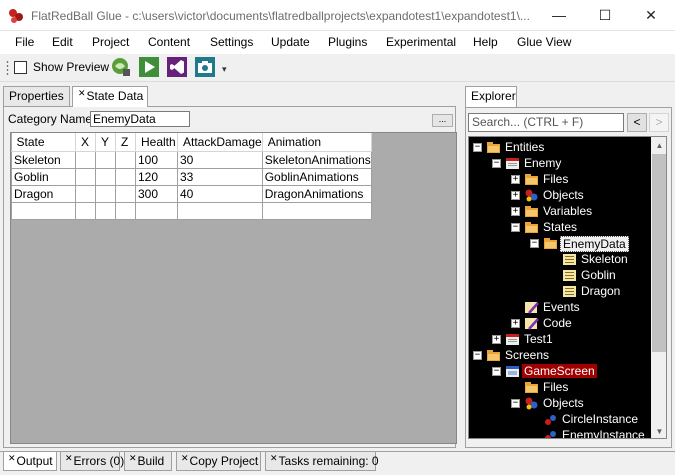 The image size is (675, 475). I want to click on menu-update: Update, so click(290, 42).